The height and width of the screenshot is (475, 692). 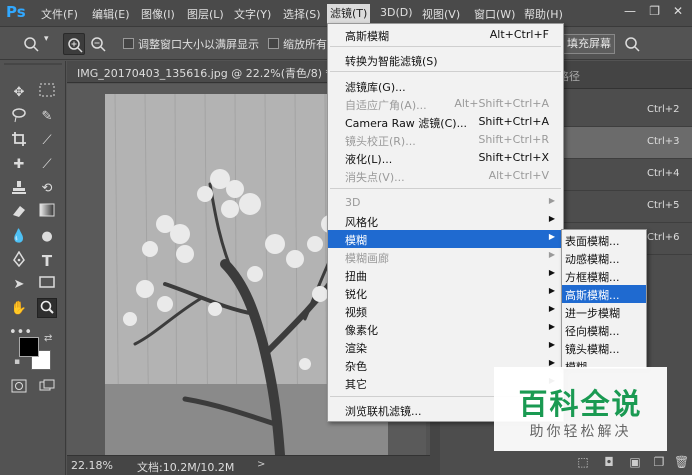 What do you see at coordinates (19, 237) in the screenshot?
I see `blur-tool: 💧` at bounding box center [19, 237].